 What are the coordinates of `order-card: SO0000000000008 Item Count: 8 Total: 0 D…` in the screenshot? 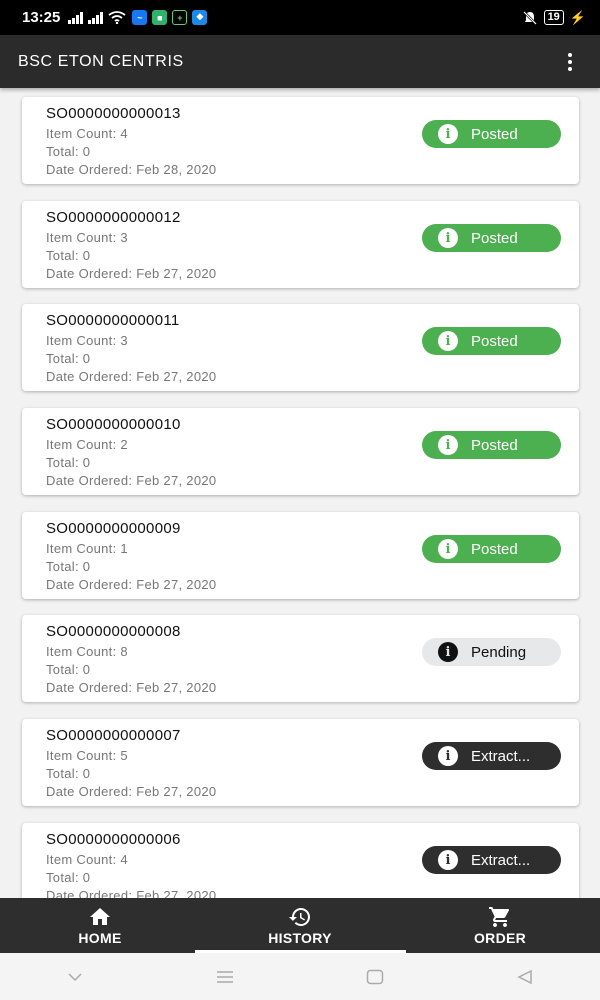 It's located at (300, 658).